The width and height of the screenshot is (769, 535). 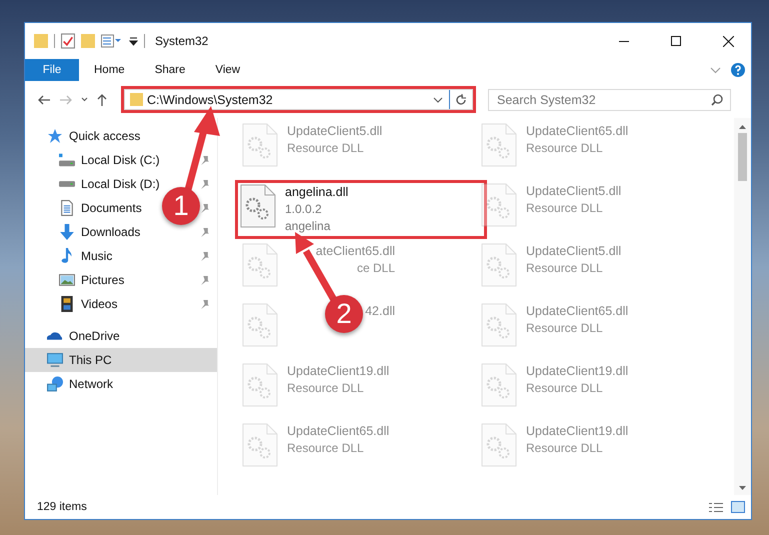 What do you see at coordinates (742, 488) in the screenshot?
I see `down-caret-icon` at bounding box center [742, 488].